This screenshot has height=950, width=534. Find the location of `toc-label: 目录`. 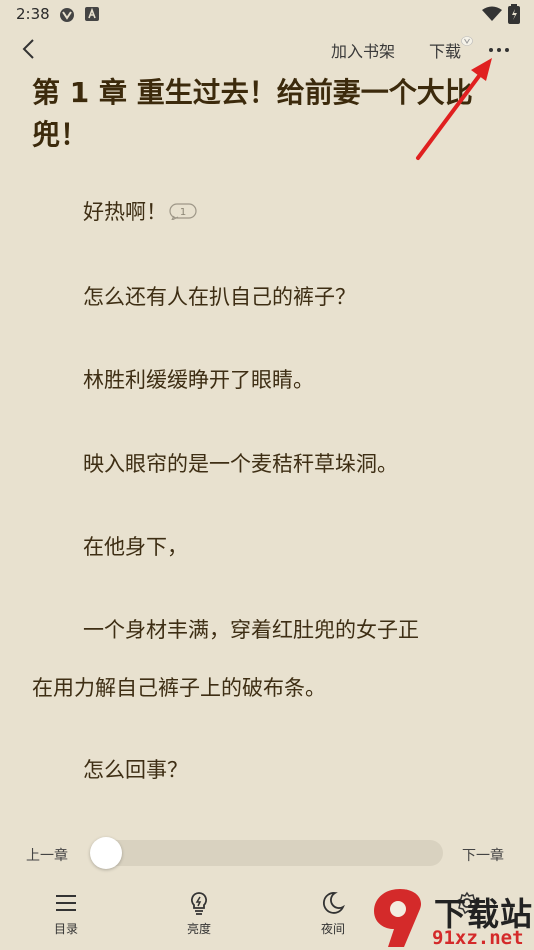

toc-label: 目录 is located at coordinates (65, 929).